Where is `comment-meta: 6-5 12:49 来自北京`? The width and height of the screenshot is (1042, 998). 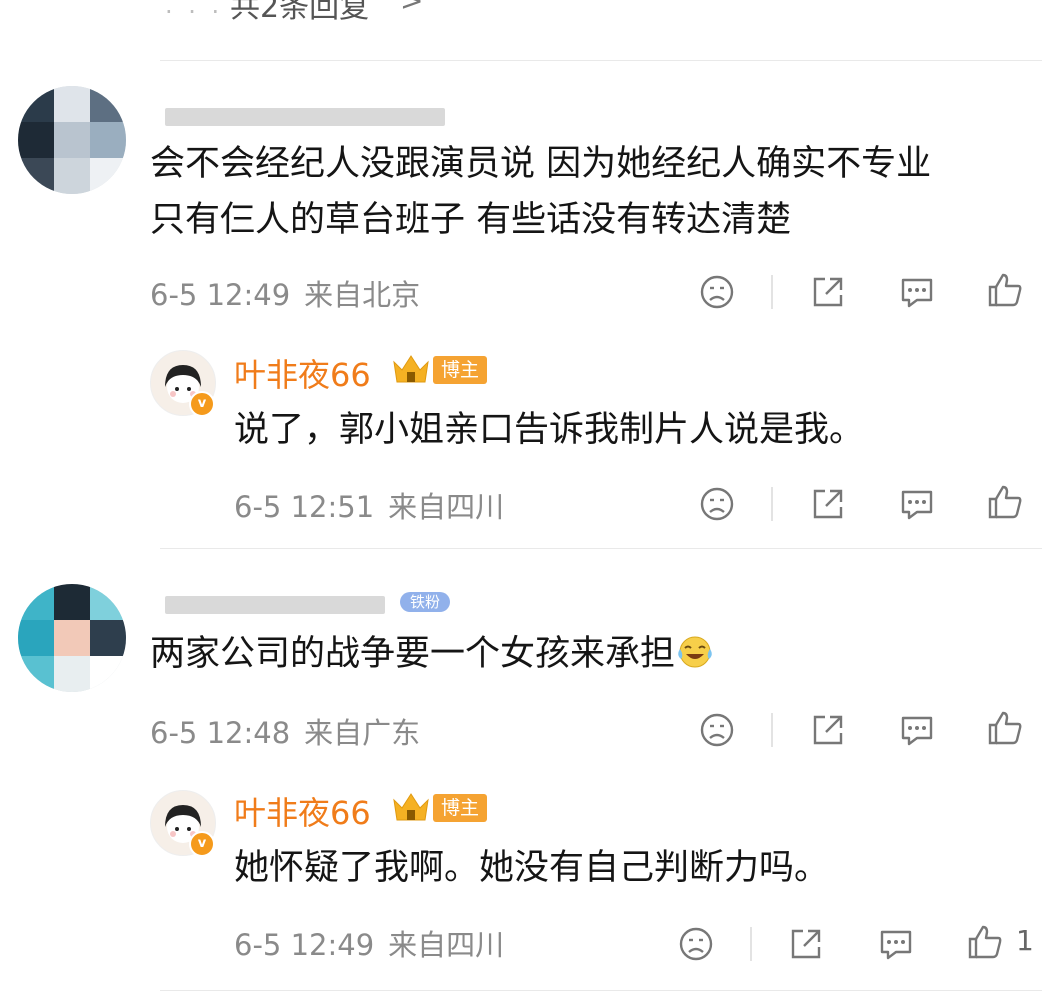
comment-meta: 6-5 12:49 来自北京 is located at coordinates (285, 293).